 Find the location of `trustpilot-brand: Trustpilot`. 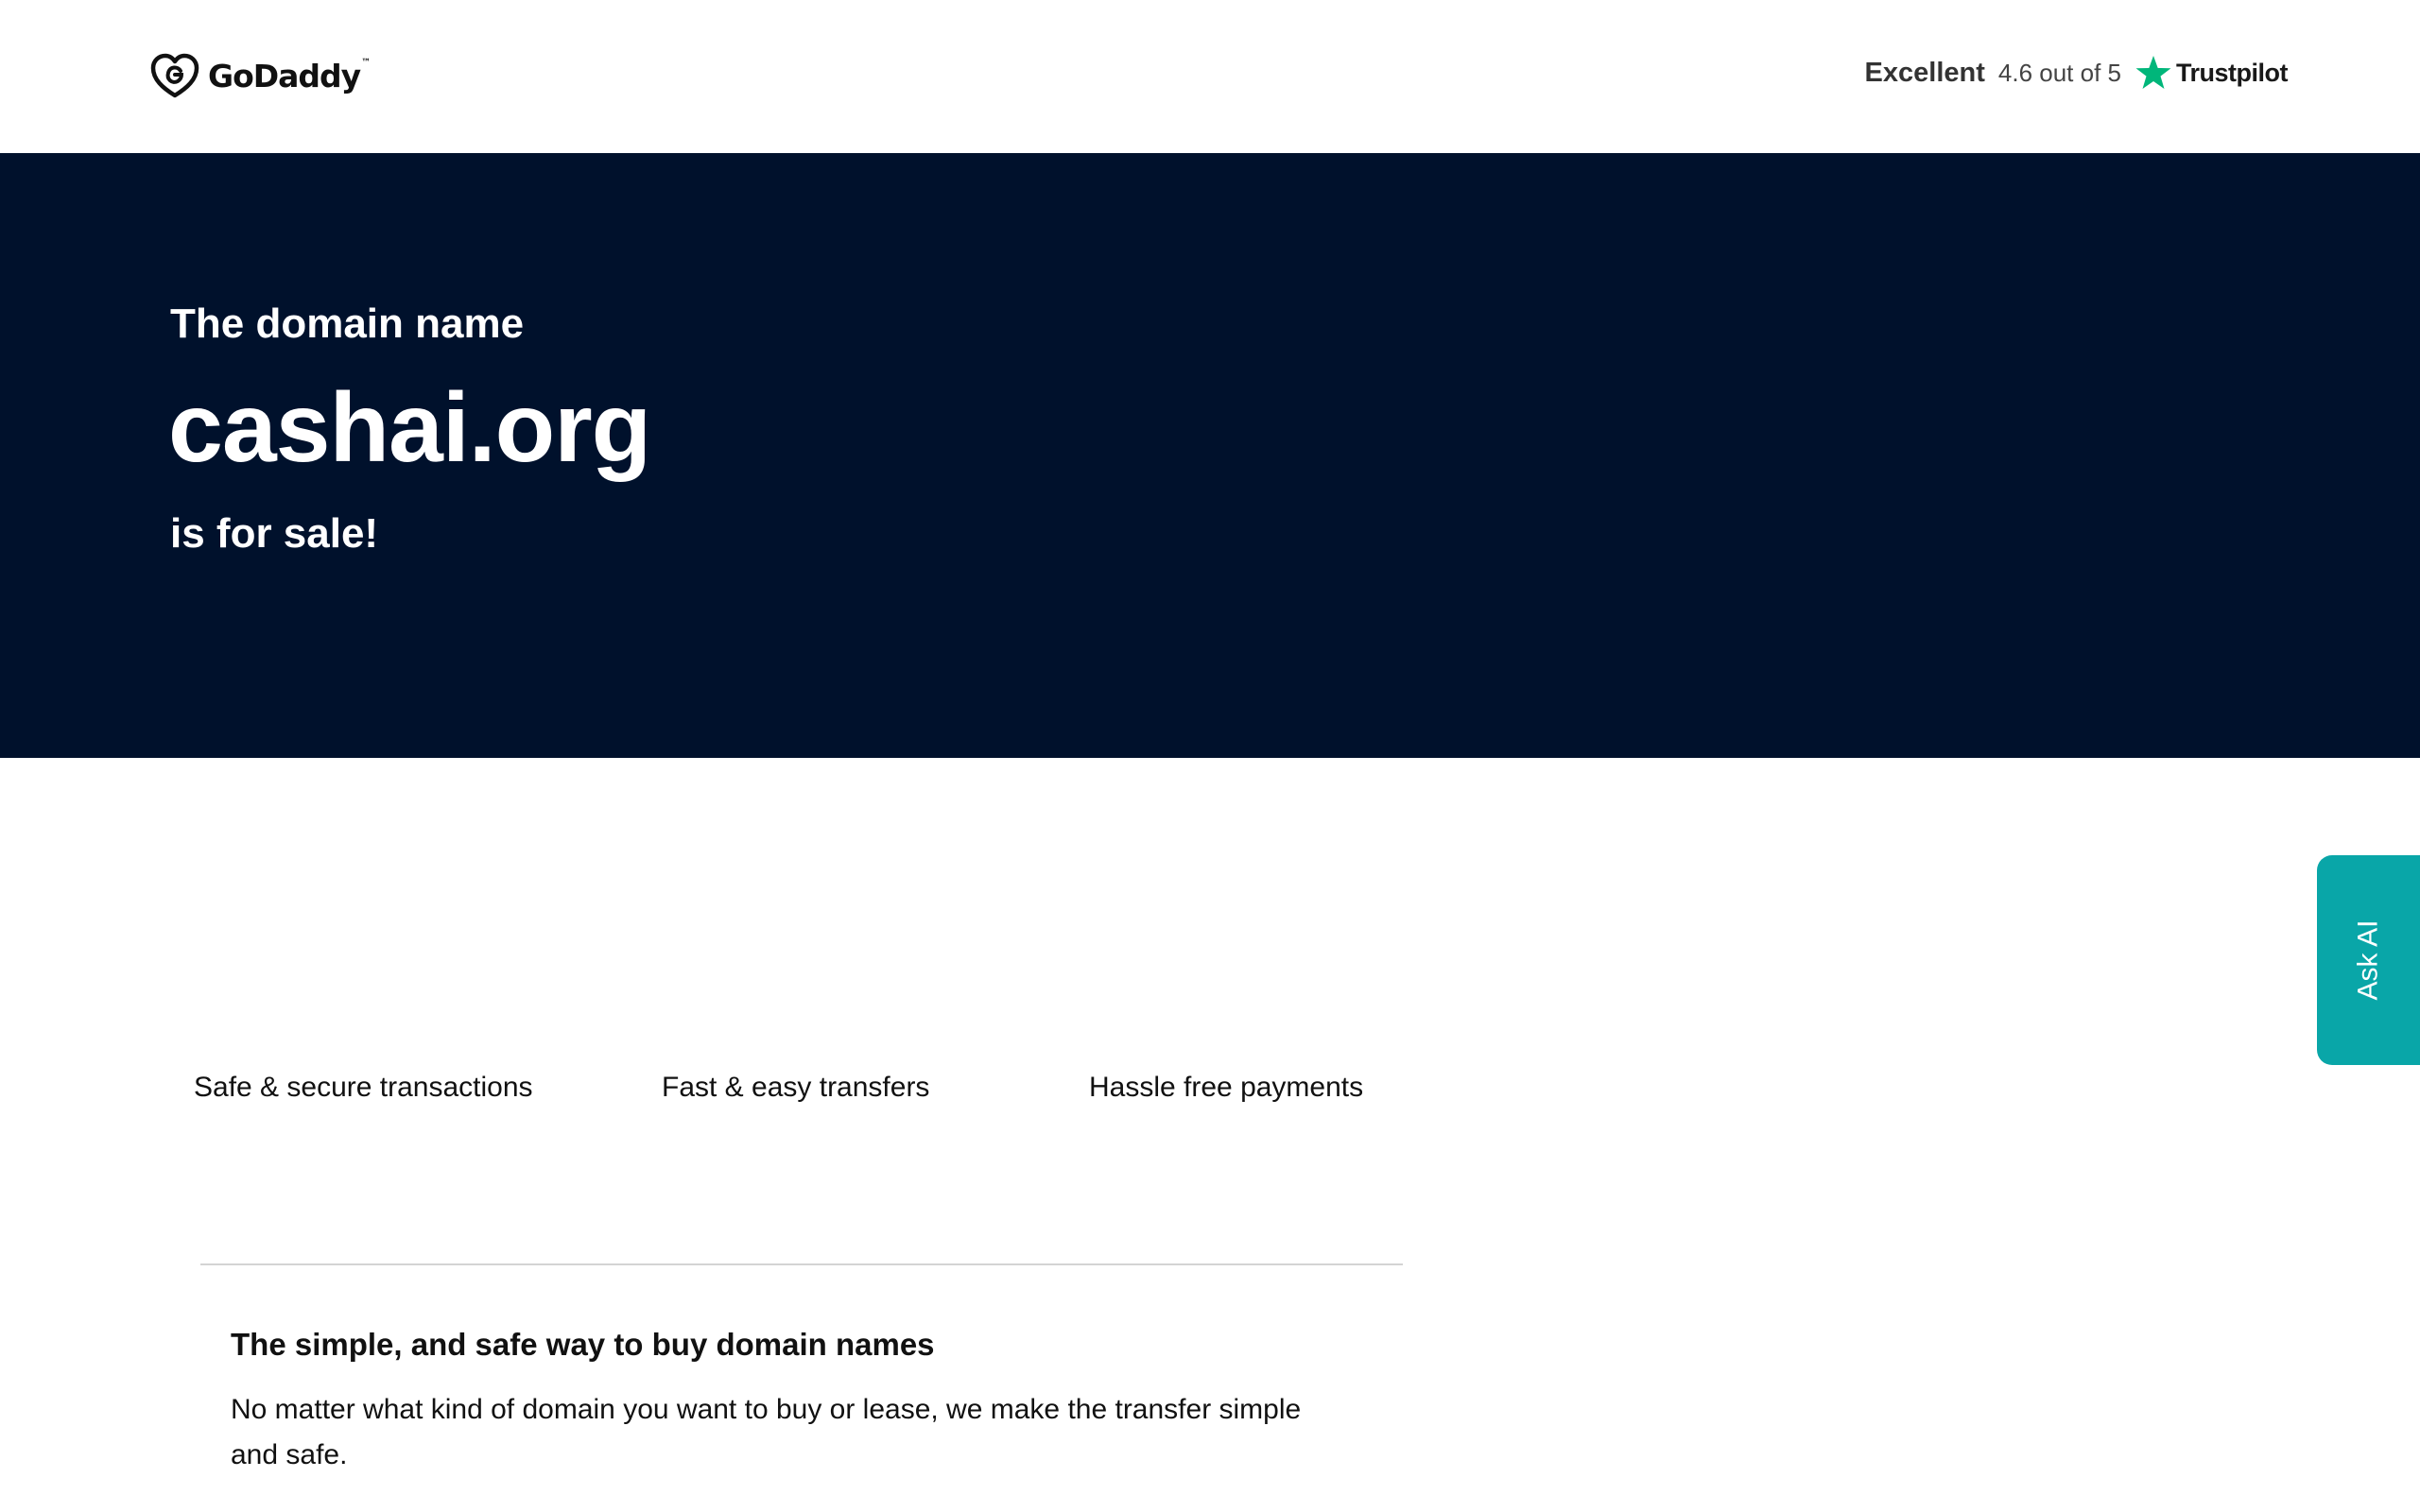

trustpilot-brand: Trustpilot is located at coordinates (2212, 73).